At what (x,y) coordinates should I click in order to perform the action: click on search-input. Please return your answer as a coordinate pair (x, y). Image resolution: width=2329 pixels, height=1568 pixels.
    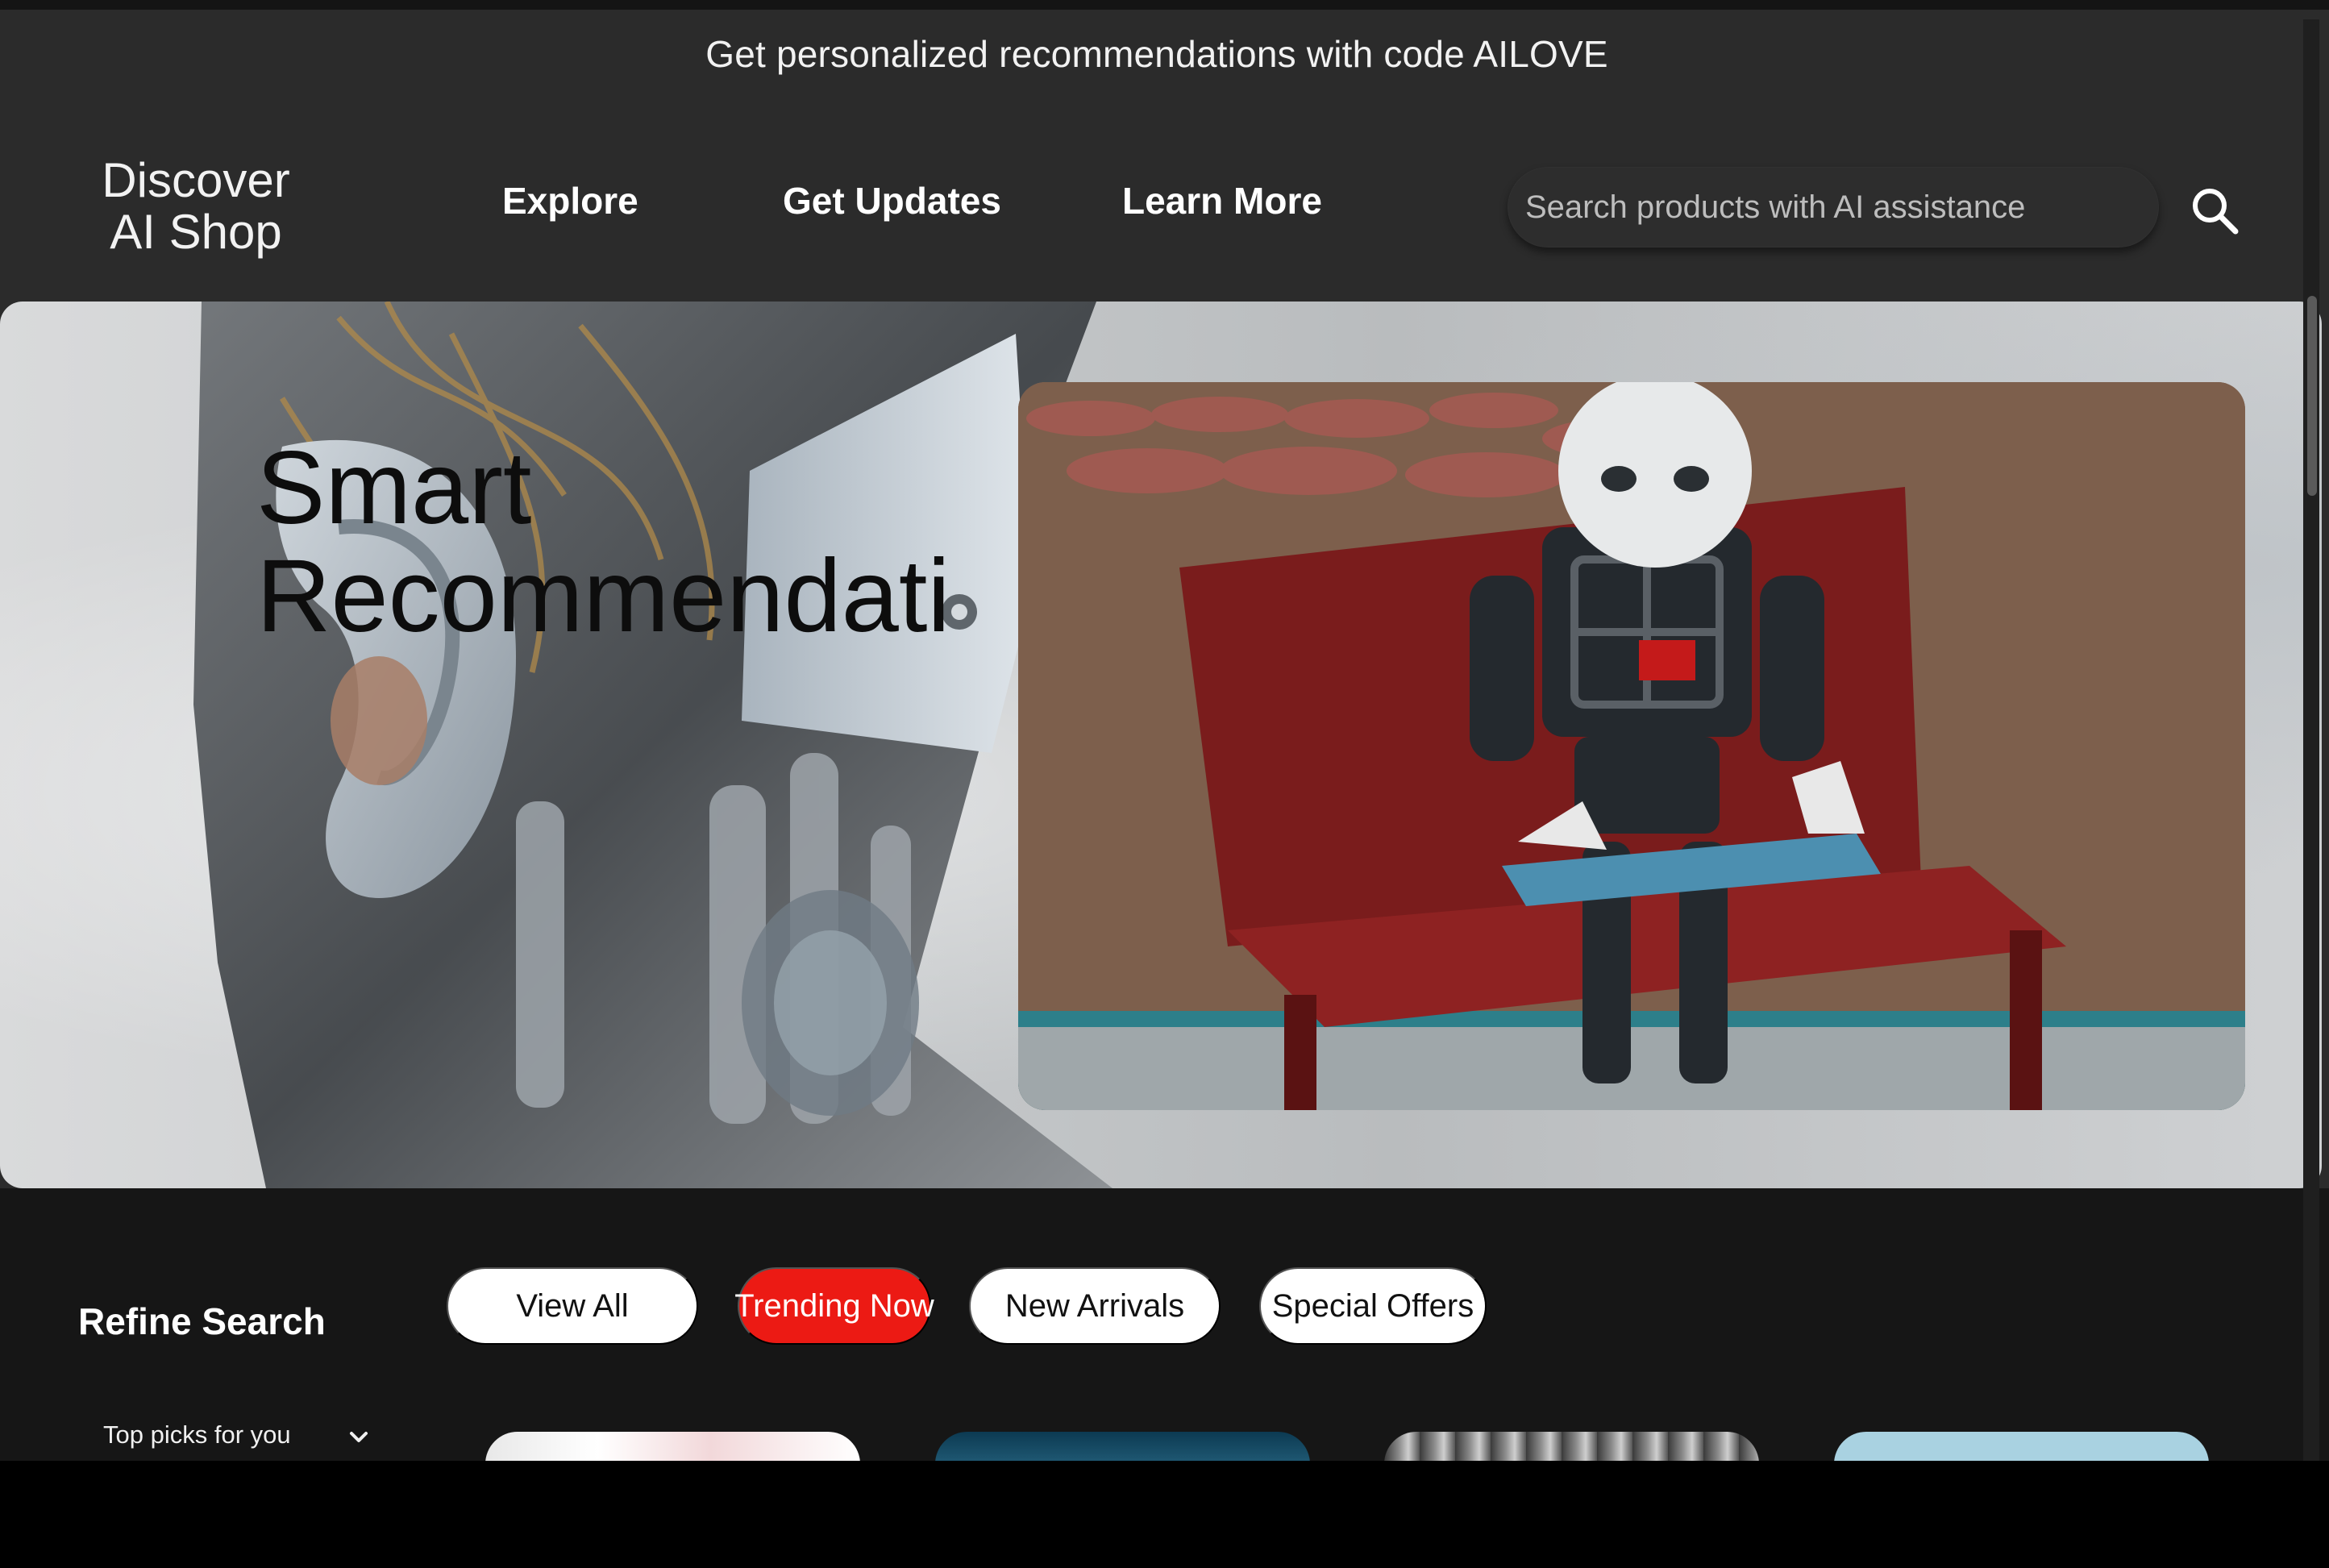
    Looking at the image, I should click on (1842, 207).